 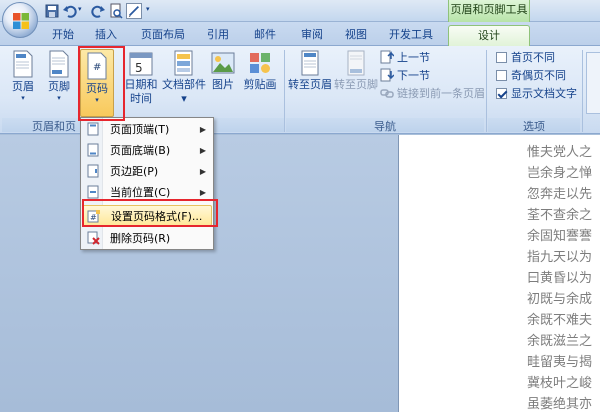 I want to click on different-odd-even-checkbox: 奇偶页不同, so click(x=531, y=76).